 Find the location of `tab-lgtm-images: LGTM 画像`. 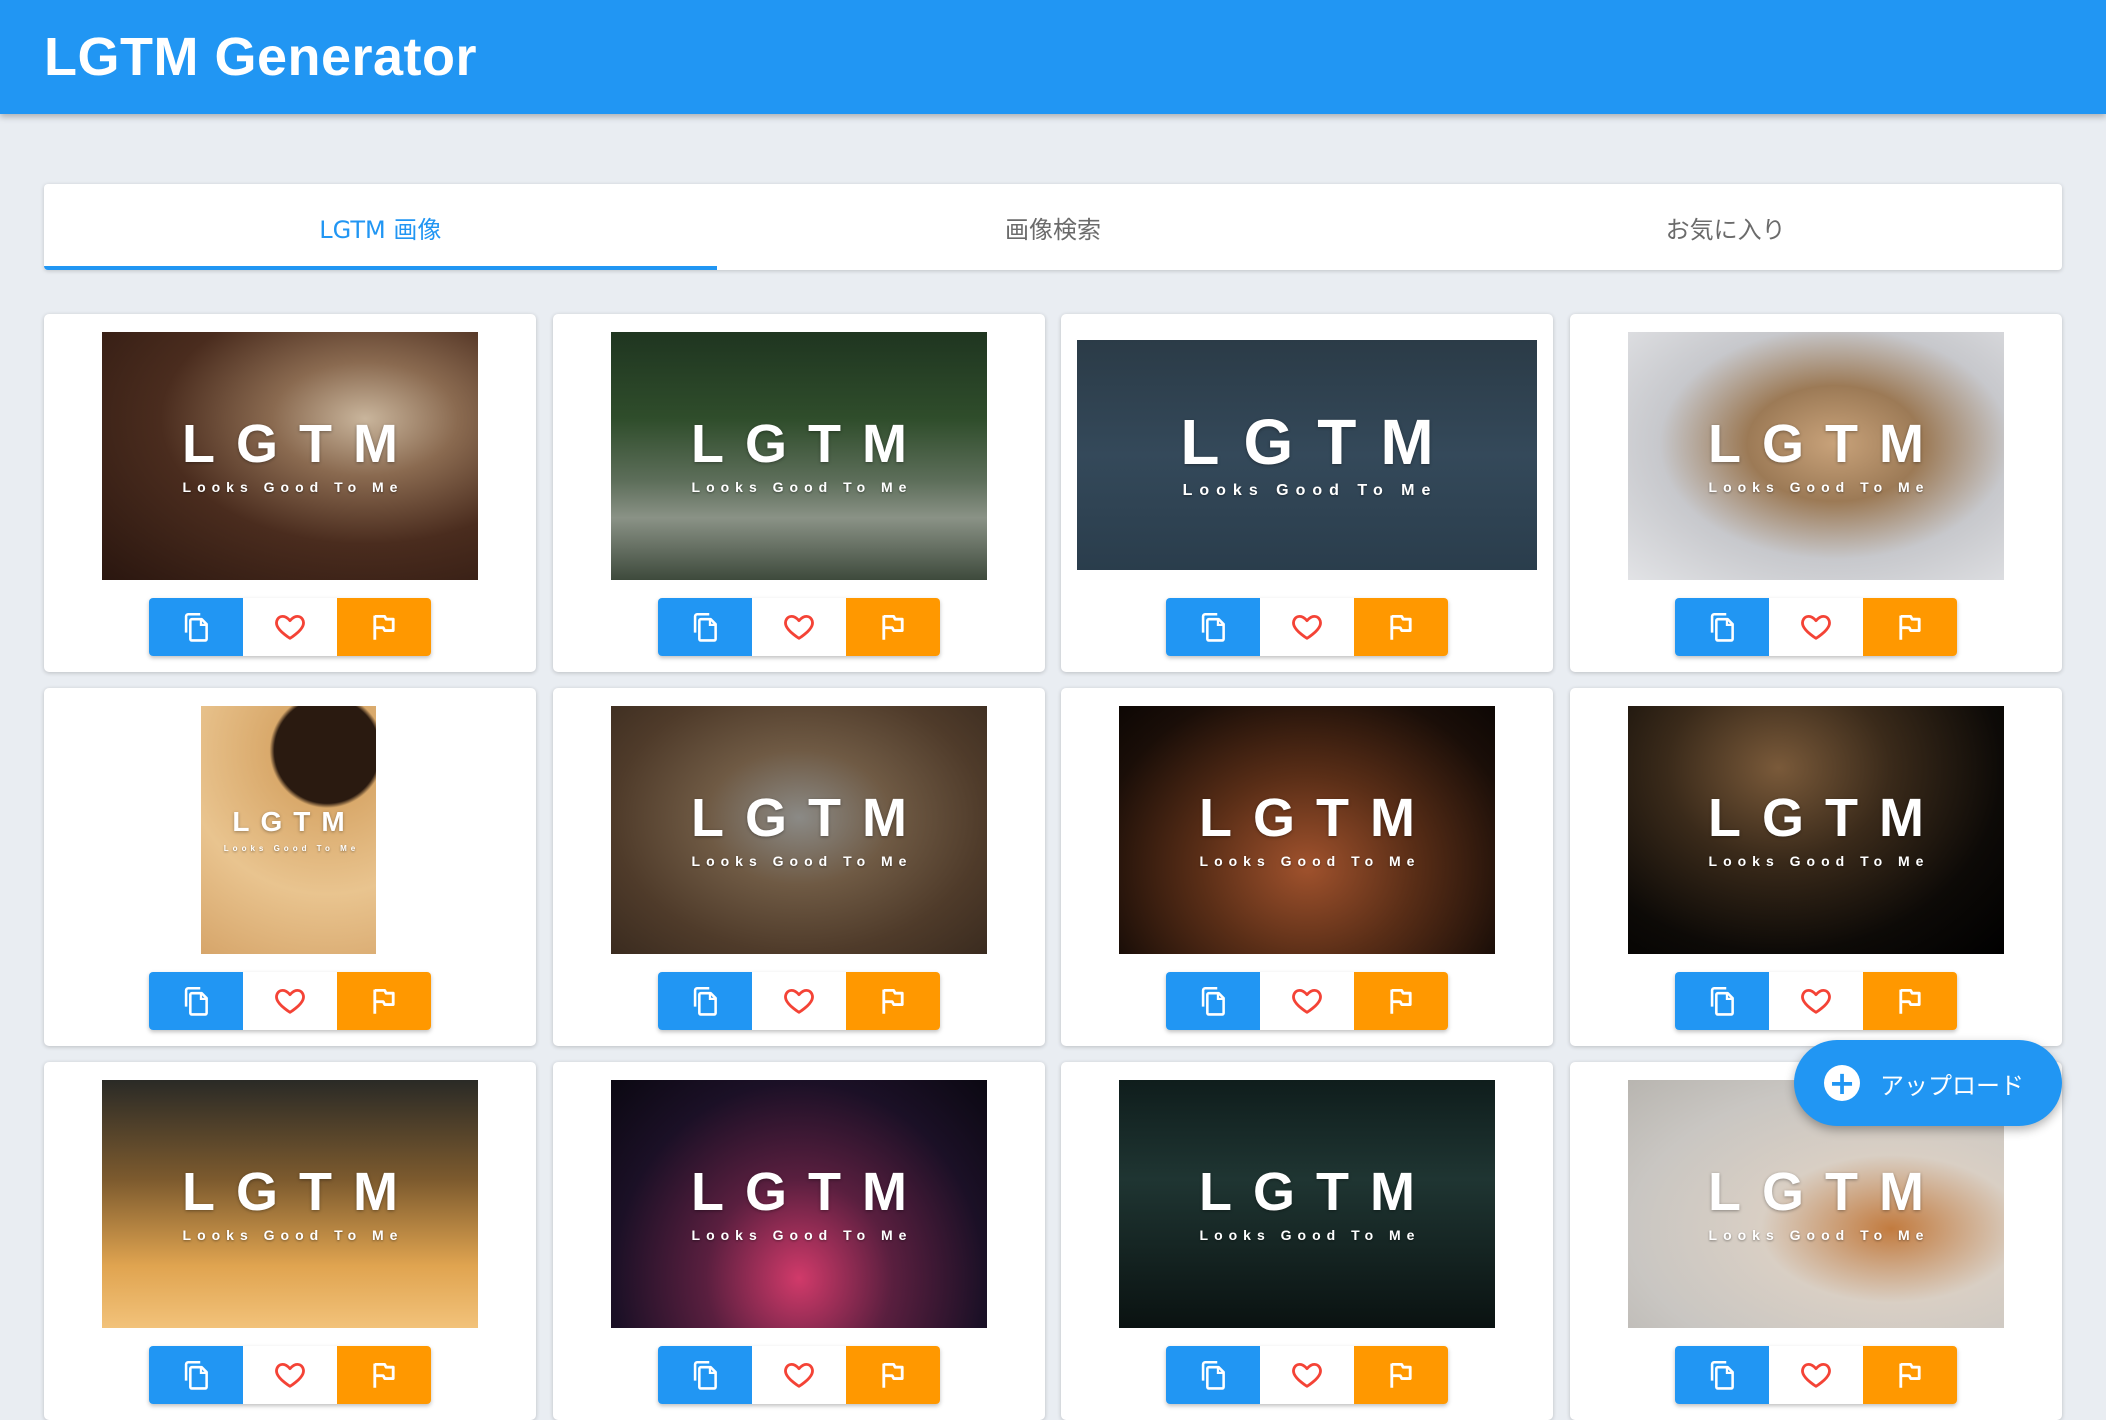

tab-lgtm-images: LGTM 画像 is located at coordinates (380, 227).